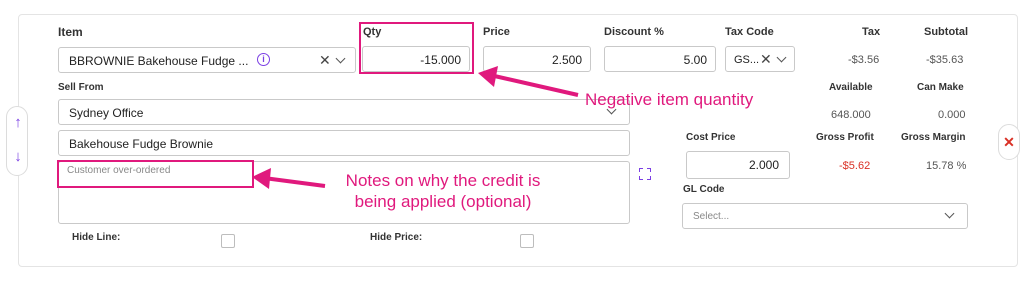 Image resolution: width=1024 pixels, height=281 pixels. Describe the element at coordinates (289, 178) in the screenshot. I see `notes-annotation-arrow` at that location.